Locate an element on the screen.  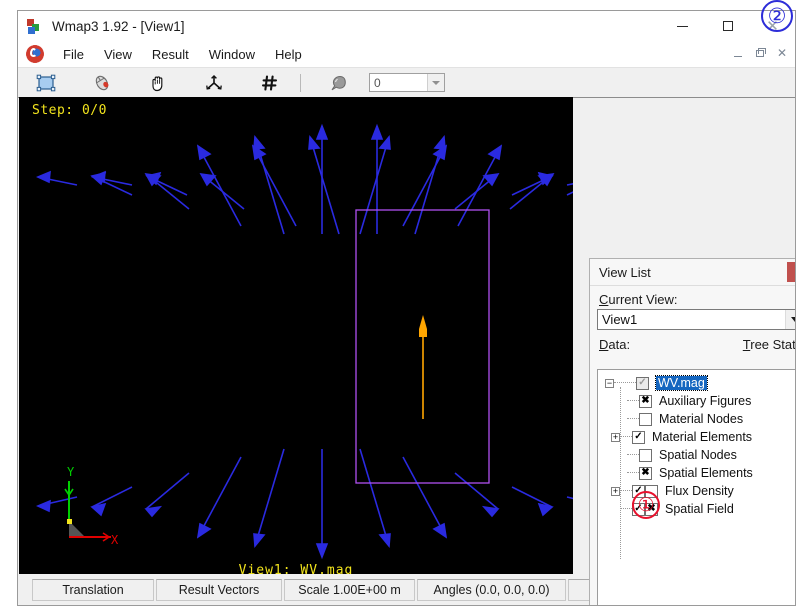
toolbar: 0 is located at coordinates (406, 83).